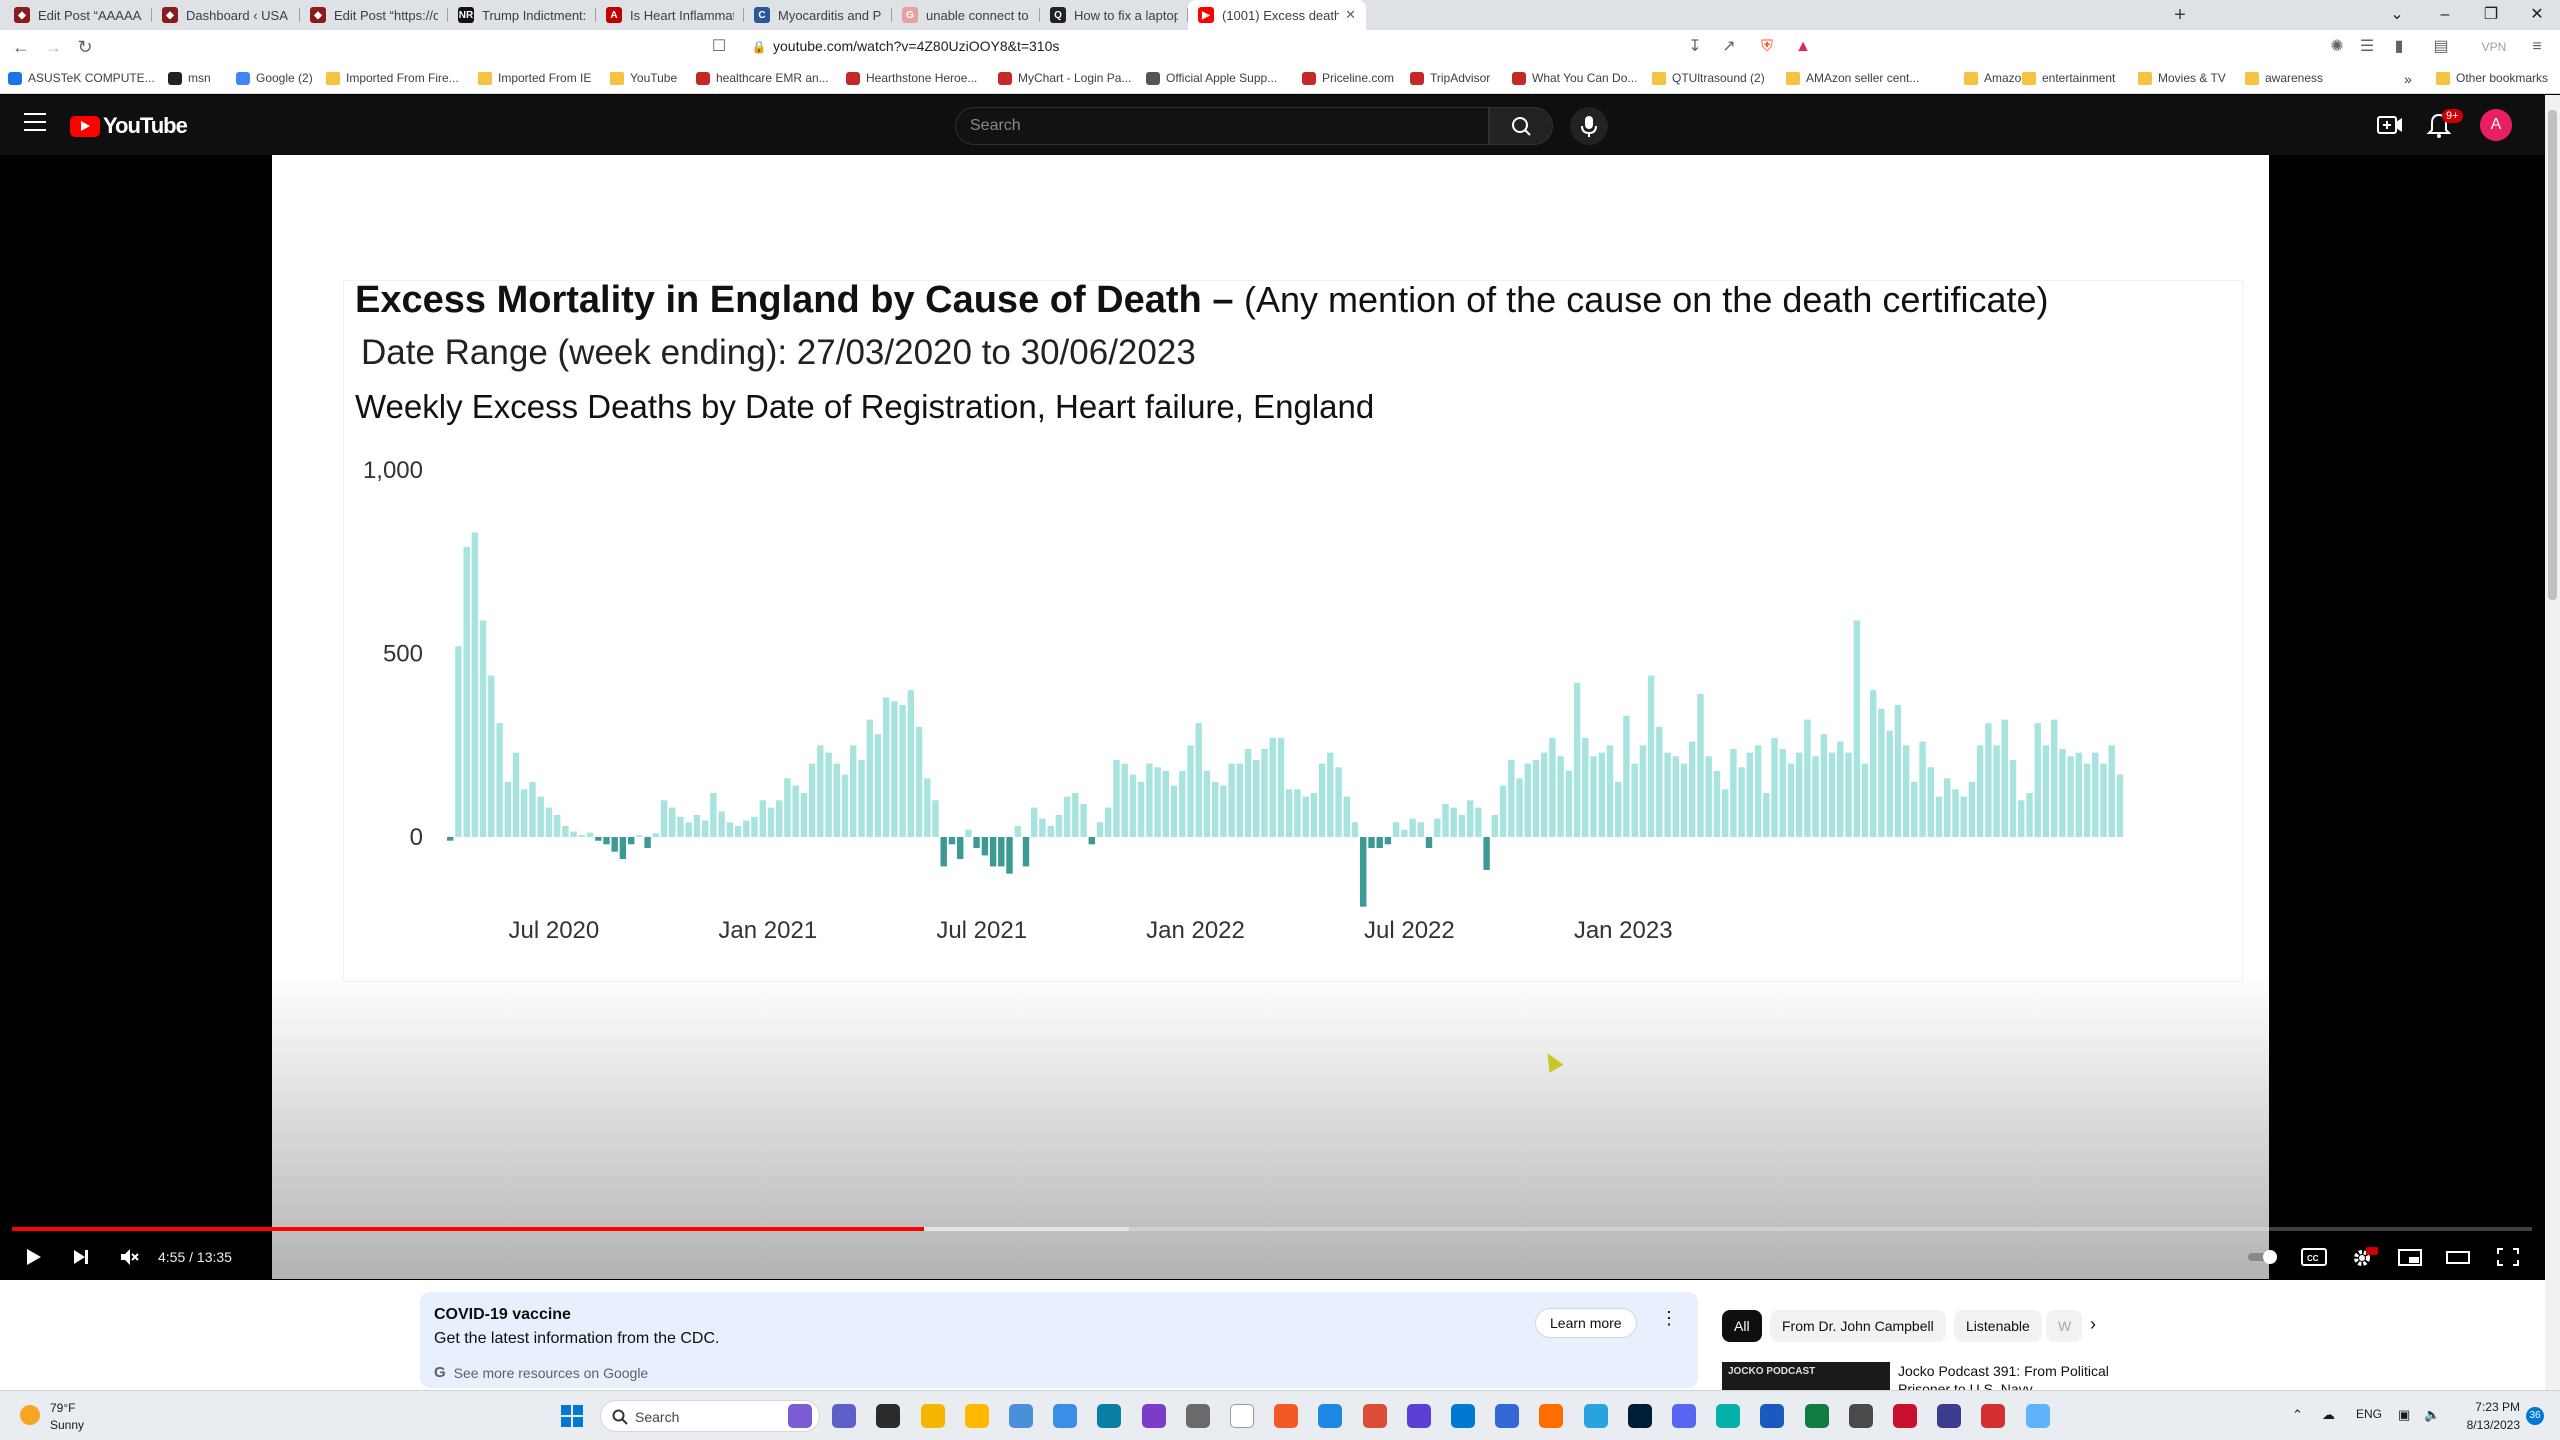  What do you see at coordinates (1998, 1326) in the screenshot?
I see `chip-listenable: Listenable` at bounding box center [1998, 1326].